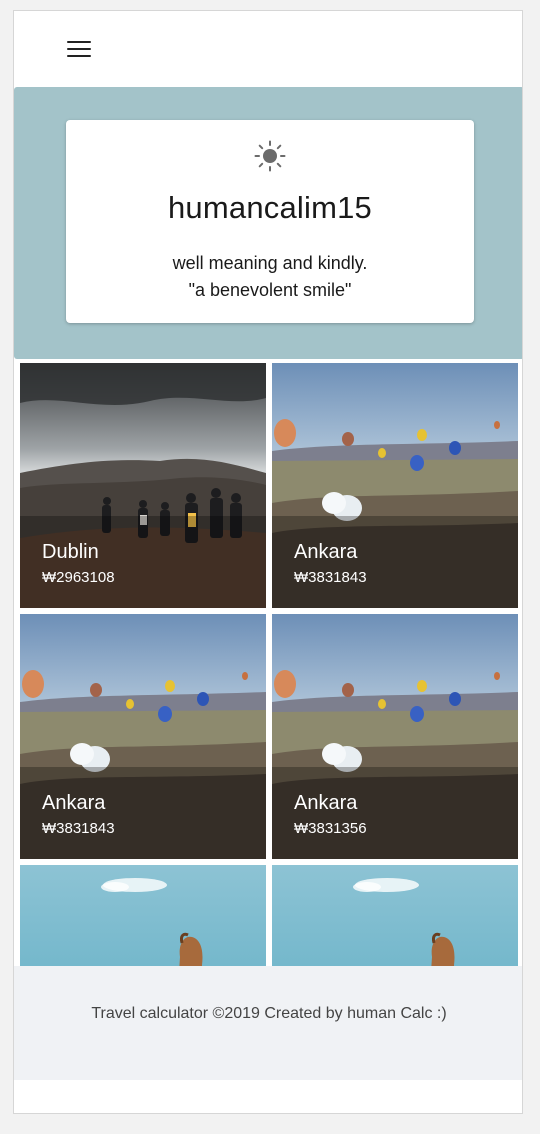 The width and height of the screenshot is (540, 1134). I want to click on hamburger-menu-icon, so click(79, 49).